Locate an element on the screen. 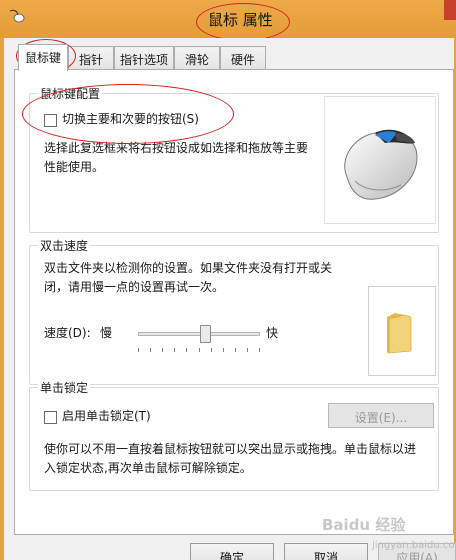 The image size is (456, 560). double-click-legend: 双击速度 is located at coordinates (64, 245).